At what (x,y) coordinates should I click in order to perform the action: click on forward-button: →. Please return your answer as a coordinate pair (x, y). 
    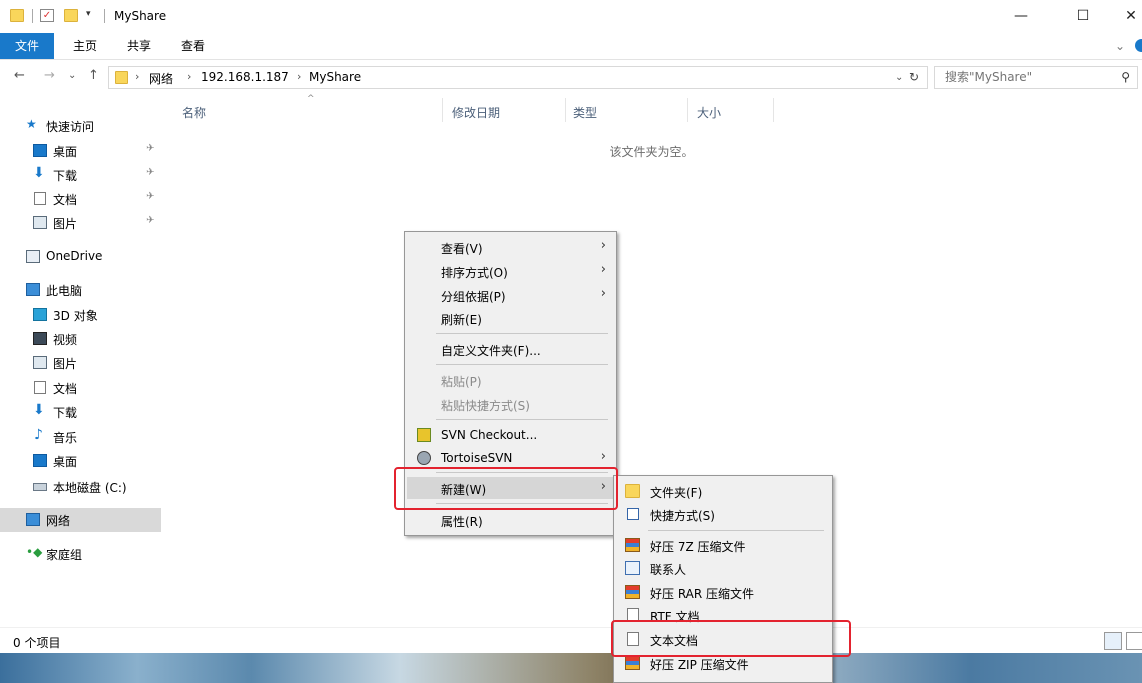
    Looking at the image, I should click on (49, 75).